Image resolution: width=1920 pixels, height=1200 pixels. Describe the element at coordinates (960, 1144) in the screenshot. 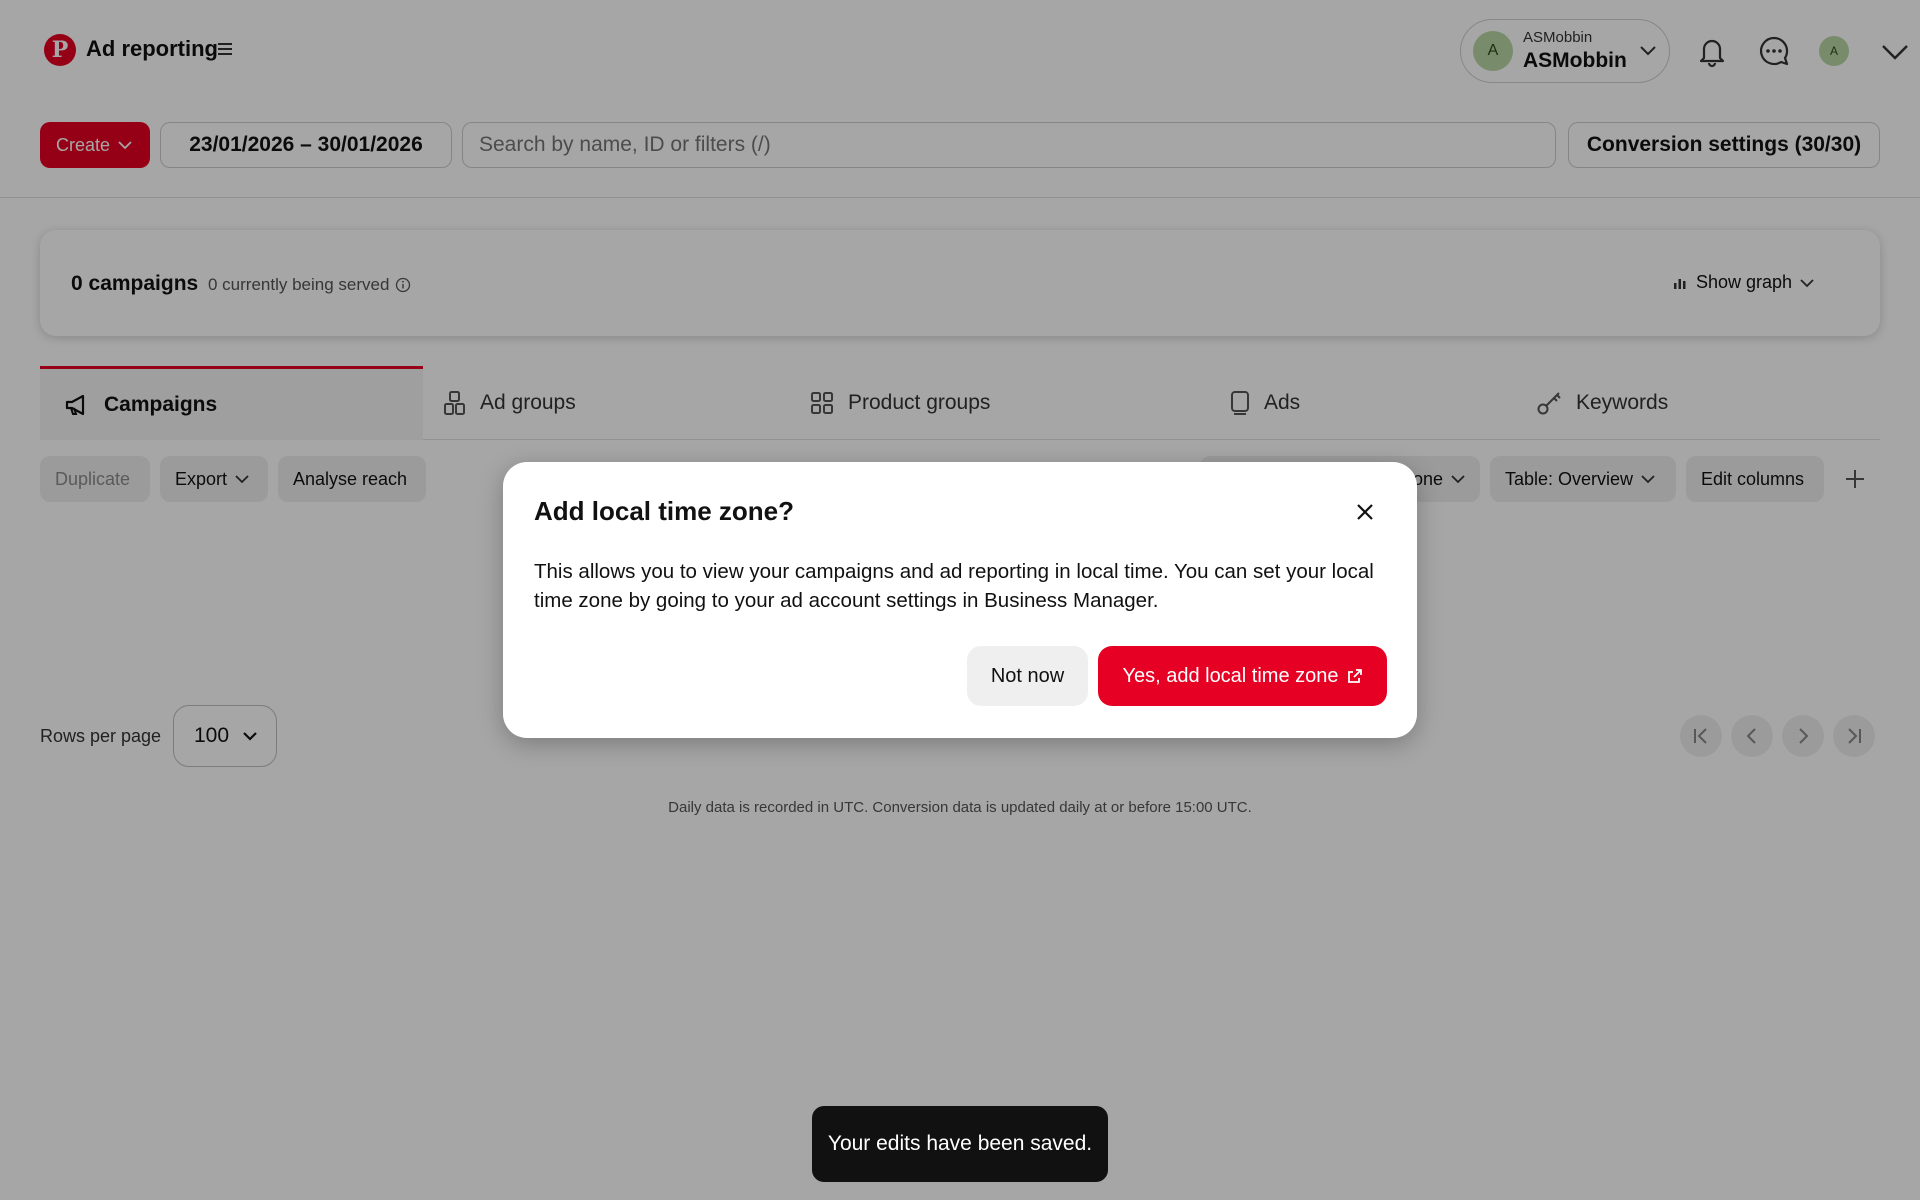

I see `saved-toast: Your edits have been saved.` at that location.